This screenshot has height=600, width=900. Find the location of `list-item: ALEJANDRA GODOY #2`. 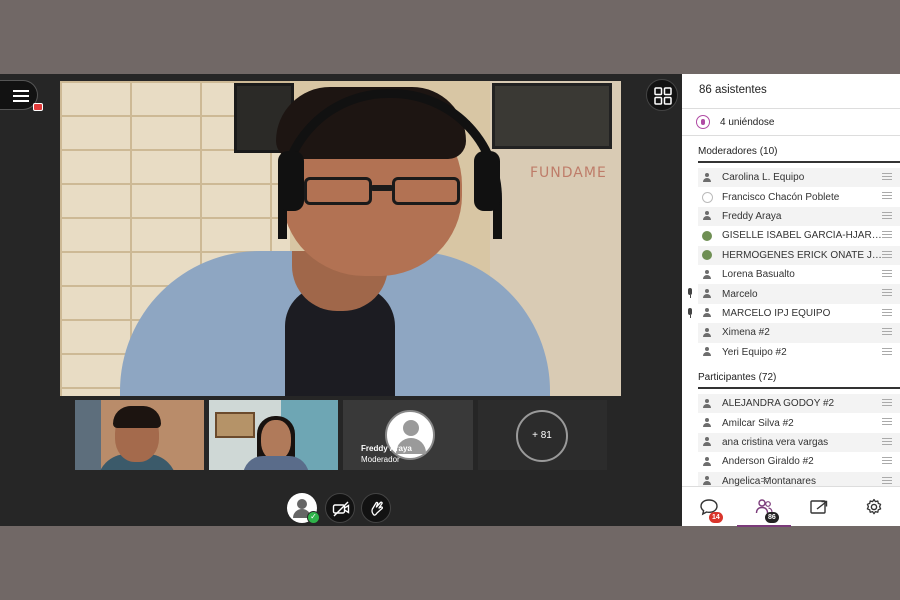

list-item: ALEJANDRA GODOY #2 is located at coordinates (799, 404).